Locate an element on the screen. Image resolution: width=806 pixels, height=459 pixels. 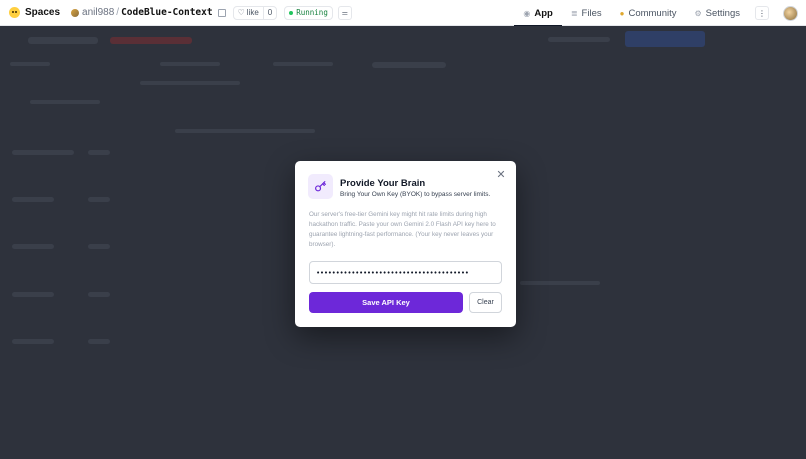
tab-settings-label: Settings is located at coordinates (722, 13).